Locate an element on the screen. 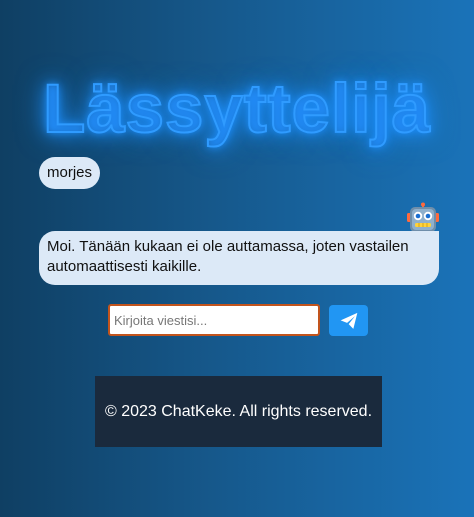 Image resolution: width=474 pixels, height=517 pixels. footer: © 2023 ChatKeke. All rights reserved. is located at coordinates (238, 411).